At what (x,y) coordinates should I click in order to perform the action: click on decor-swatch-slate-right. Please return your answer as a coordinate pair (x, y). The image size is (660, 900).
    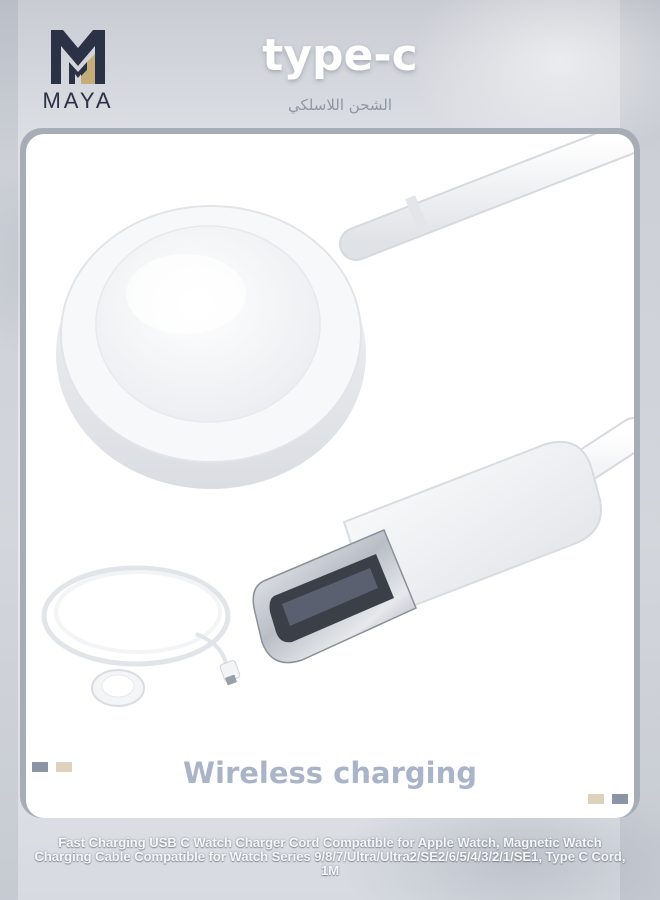
    Looking at the image, I should click on (620, 799).